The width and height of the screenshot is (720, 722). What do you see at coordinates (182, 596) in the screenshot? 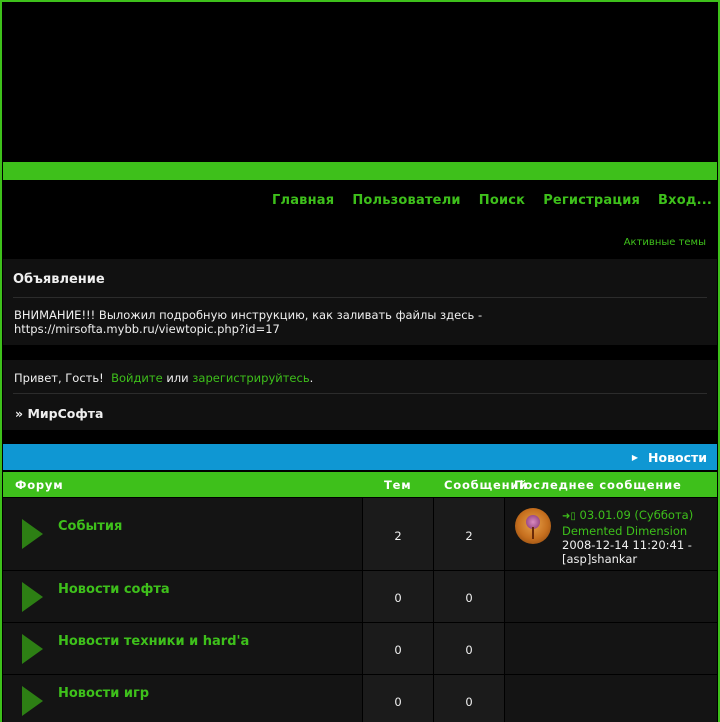
I see `forum-cell: Новости софта` at bounding box center [182, 596].